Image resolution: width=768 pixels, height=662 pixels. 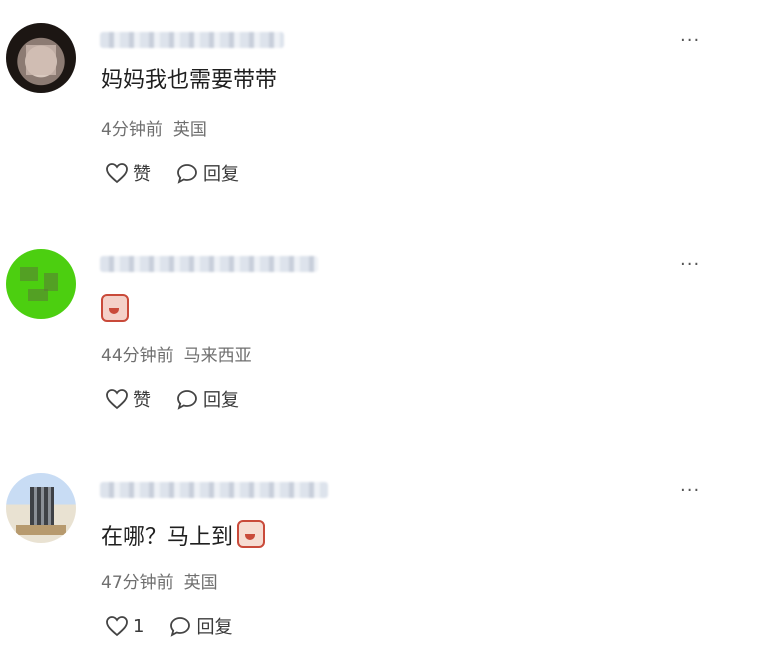 I want to click on comment-meta: 44分钟前 马来西亚, so click(x=176, y=356).